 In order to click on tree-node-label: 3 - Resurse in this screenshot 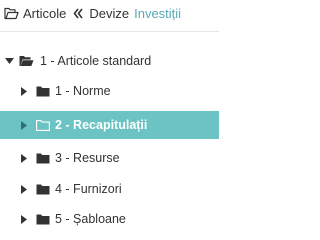, I will do `click(87, 158)`.